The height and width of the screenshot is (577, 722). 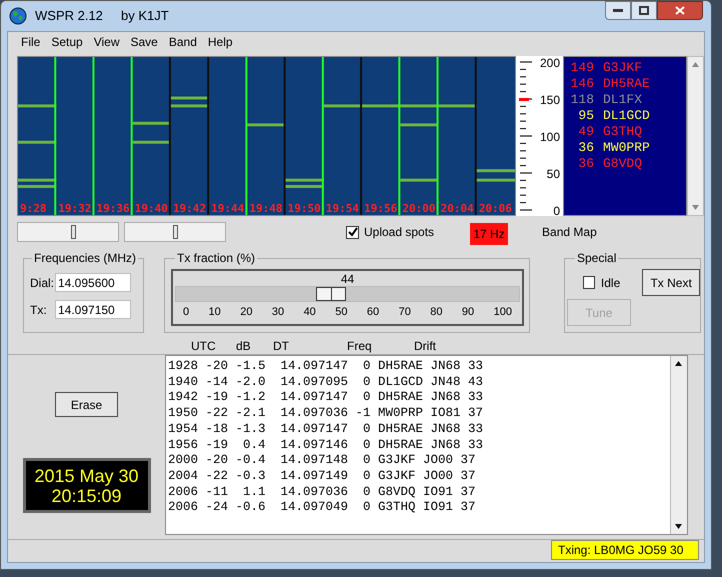 I want to click on decode-row: 2006 -24 -0.6 14.097049 0 G3THQ IO91 37, so click(x=419, y=508).